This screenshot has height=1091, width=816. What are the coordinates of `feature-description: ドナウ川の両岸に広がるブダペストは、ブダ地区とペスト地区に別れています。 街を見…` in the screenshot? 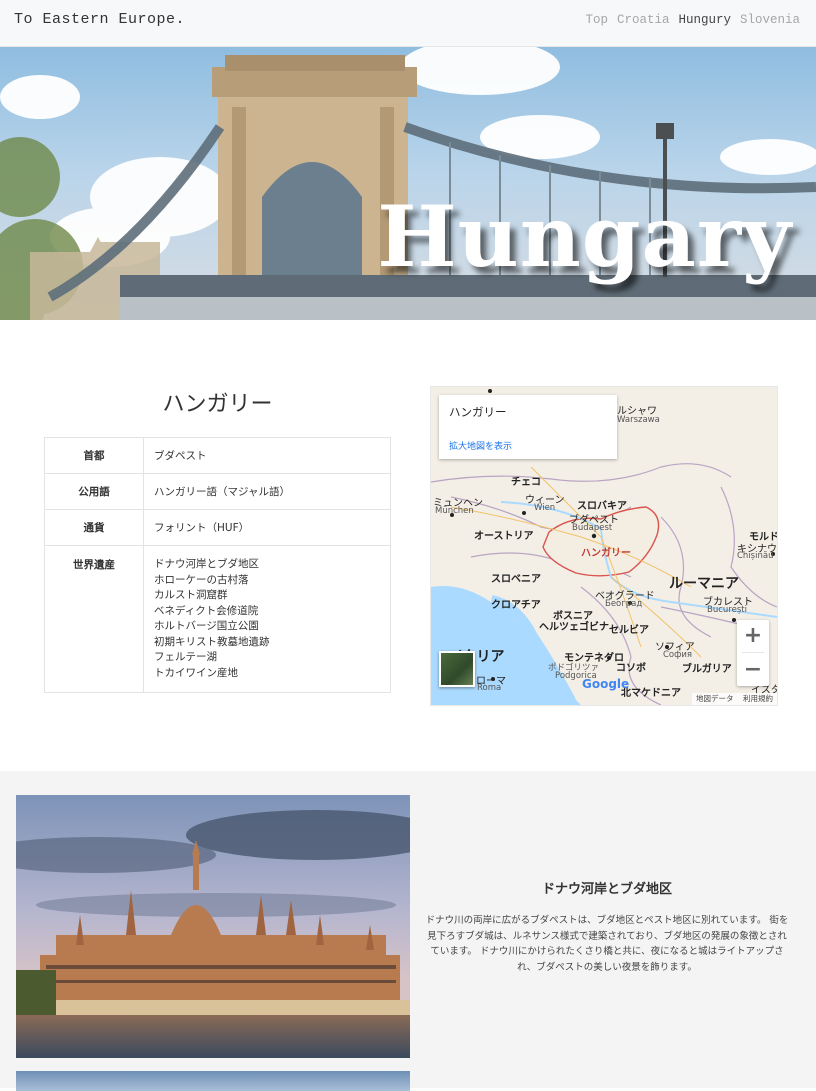 It's located at (607, 944).